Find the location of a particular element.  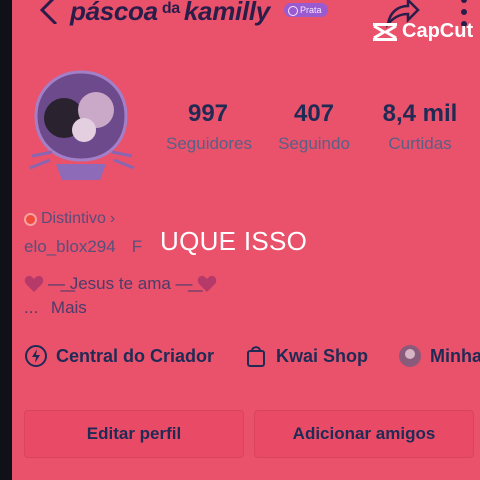

shortcut-creator-center: Central do Criador is located at coordinates (119, 356).